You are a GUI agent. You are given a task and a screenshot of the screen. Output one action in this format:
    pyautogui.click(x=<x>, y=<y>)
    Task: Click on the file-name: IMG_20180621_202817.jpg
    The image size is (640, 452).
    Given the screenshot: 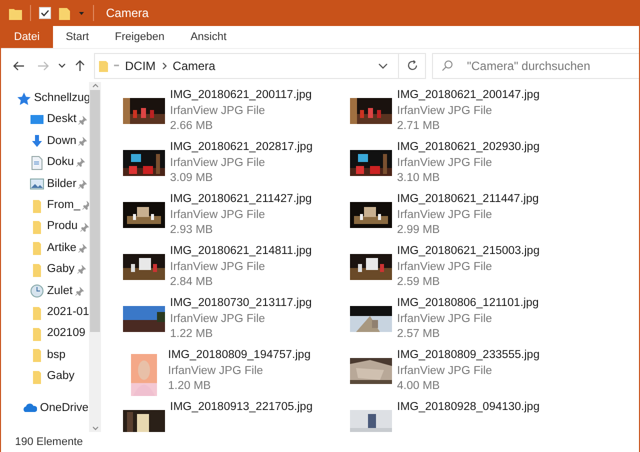 What is the action you would take?
    pyautogui.click(x=241, y=148)
    